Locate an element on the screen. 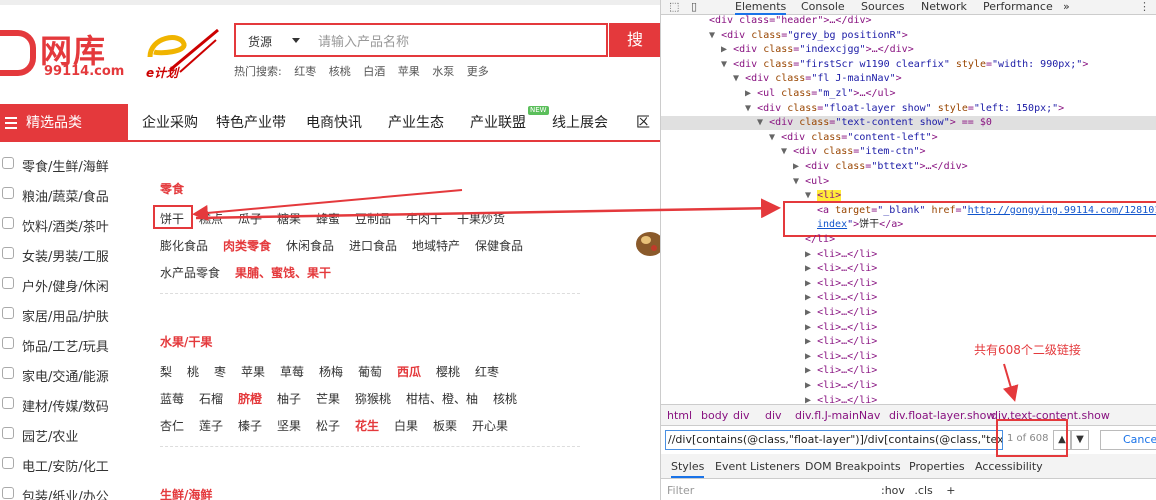 The image size is (1156, 500). keyword-link: 脐橙 is located at coordinates (250, 398).